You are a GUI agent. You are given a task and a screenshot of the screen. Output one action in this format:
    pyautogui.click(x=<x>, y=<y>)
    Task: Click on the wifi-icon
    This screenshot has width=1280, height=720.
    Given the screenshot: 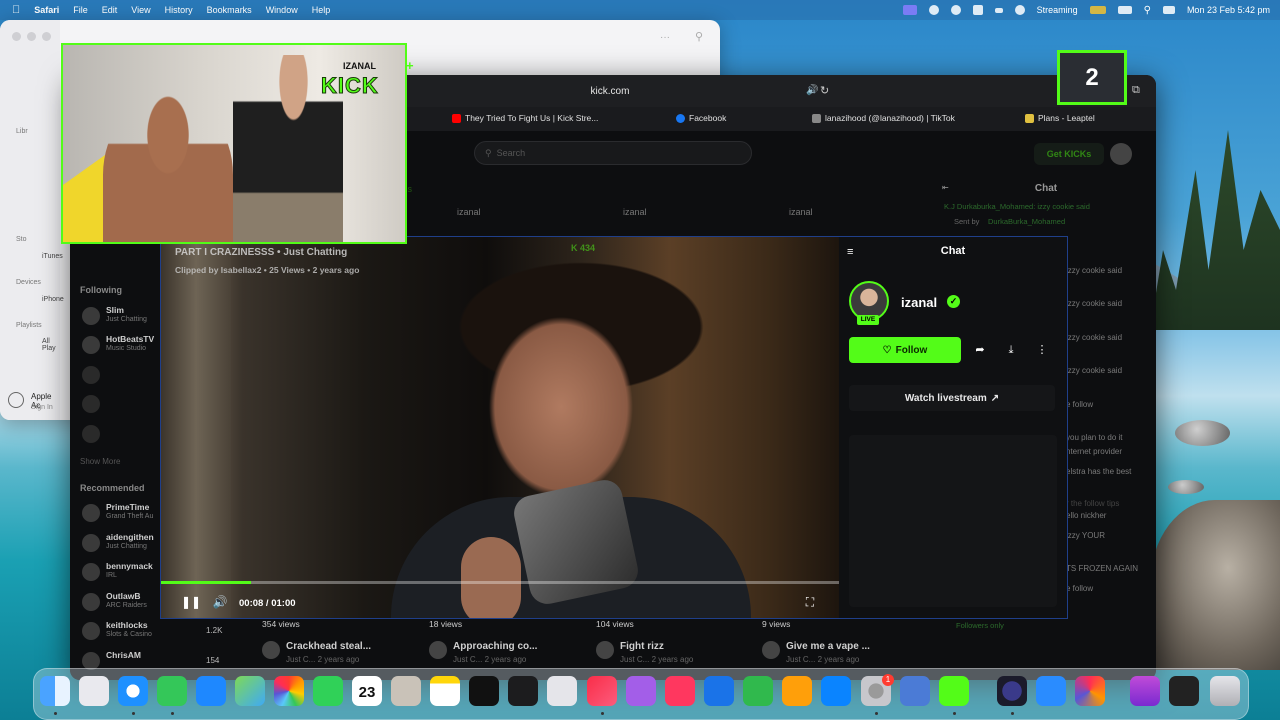 What is the action you would take?
    pyautogui.click(x=1124, y=10)
    